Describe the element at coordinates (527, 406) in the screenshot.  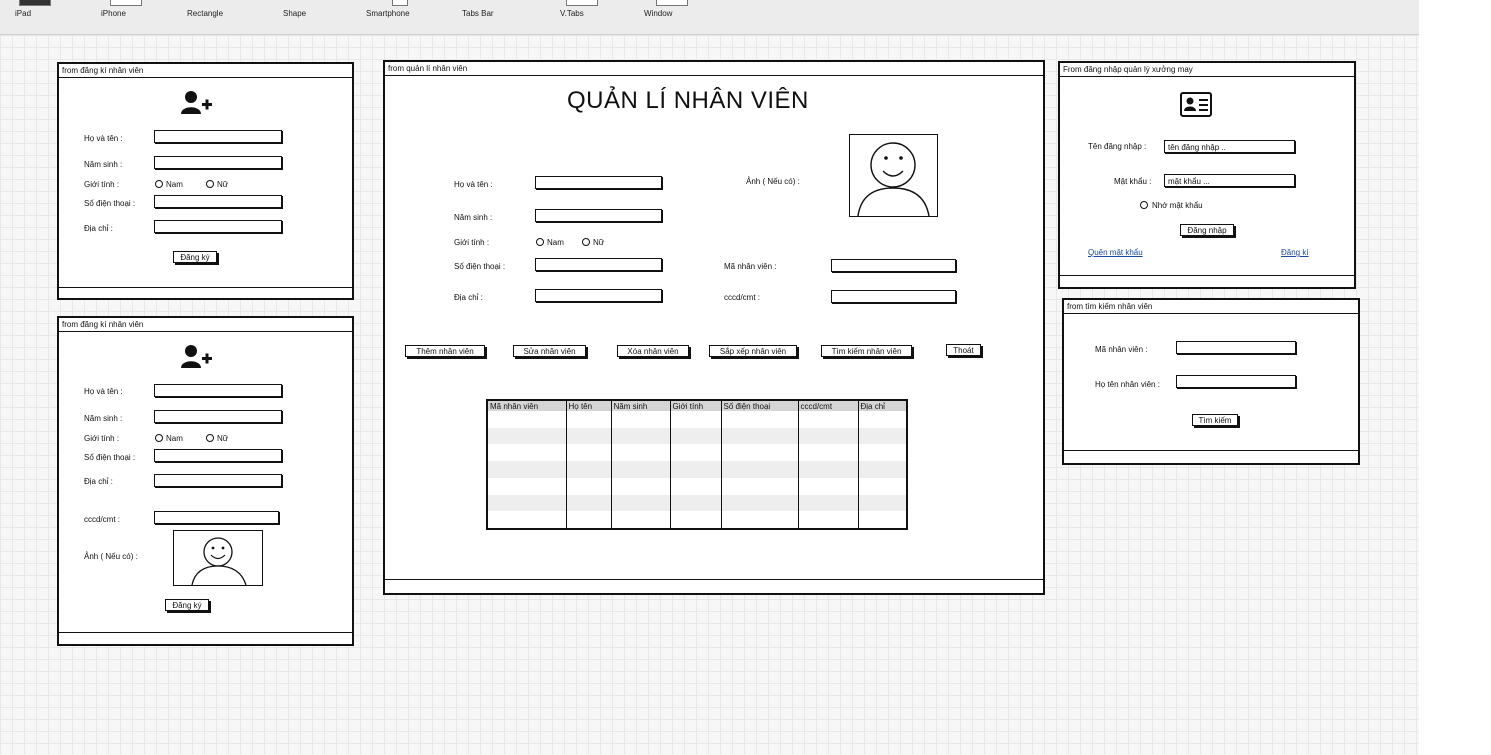
I see `column-header-code: Mã nhân viên` at that location.